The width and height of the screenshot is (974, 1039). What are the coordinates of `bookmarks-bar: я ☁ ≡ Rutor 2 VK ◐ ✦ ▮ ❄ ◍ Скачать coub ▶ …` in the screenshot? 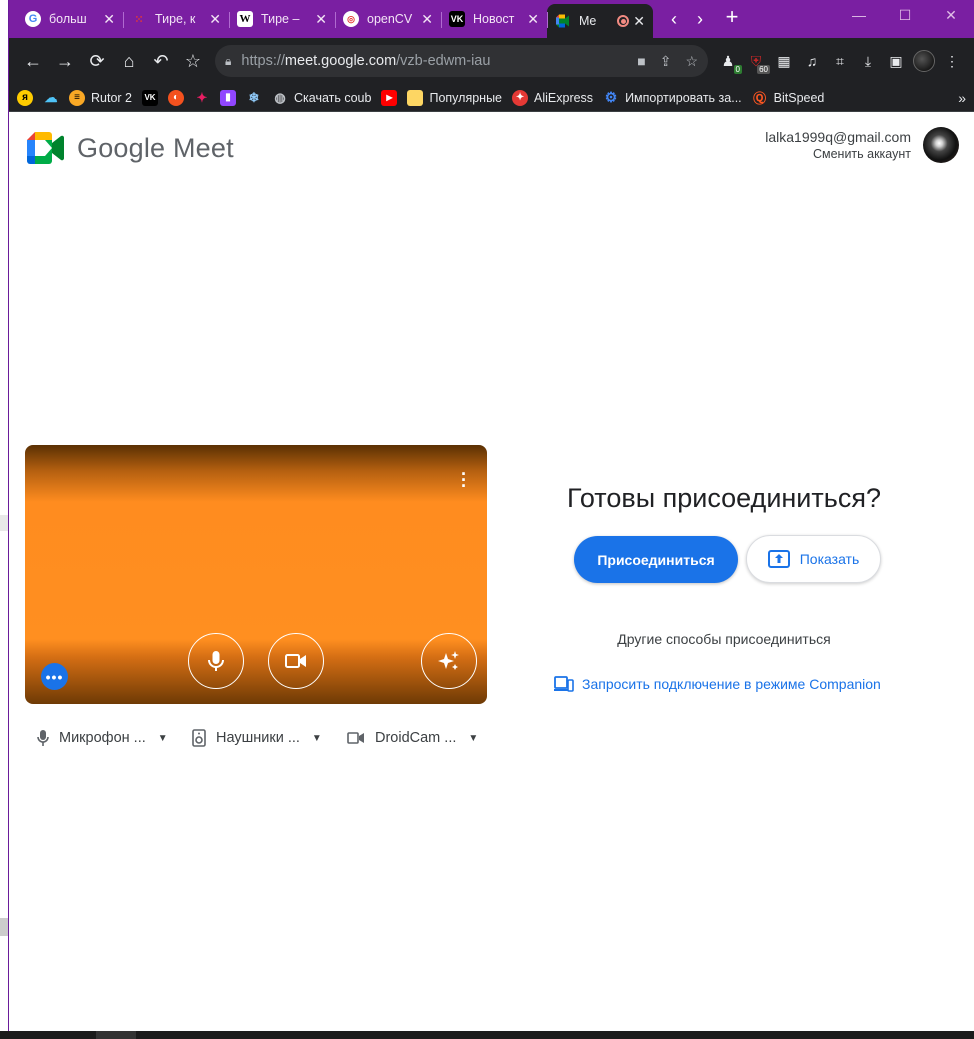 It's located at (491, 98).